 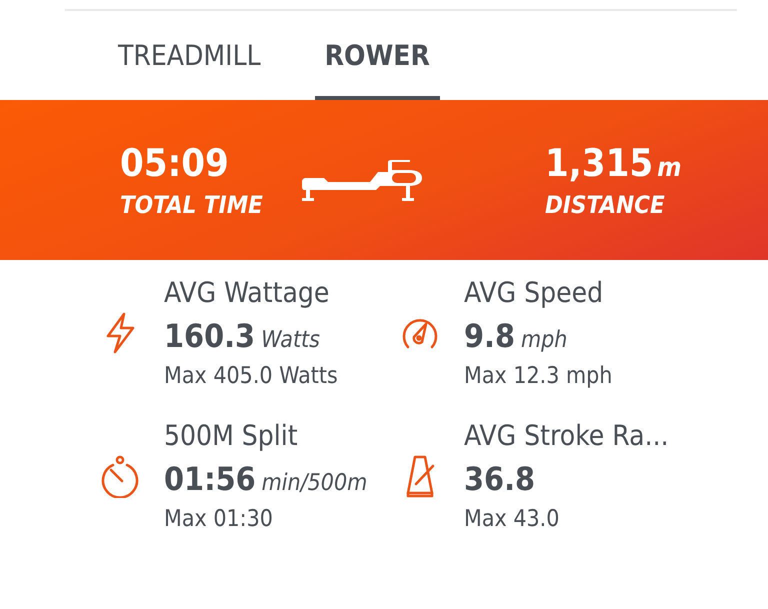 What do you see at coordinates (247, 292) in the screenshot?
I see `stat-title: AVG Wattage` at bounding box center [247, 292].